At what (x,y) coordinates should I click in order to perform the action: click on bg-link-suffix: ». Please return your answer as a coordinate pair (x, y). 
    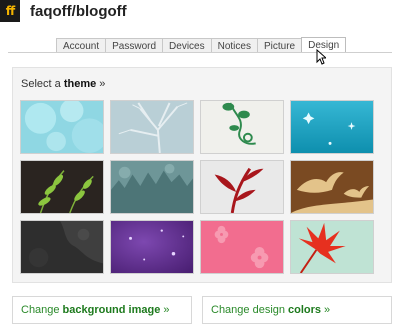
    Looking at the image, I should click on (166, 310).